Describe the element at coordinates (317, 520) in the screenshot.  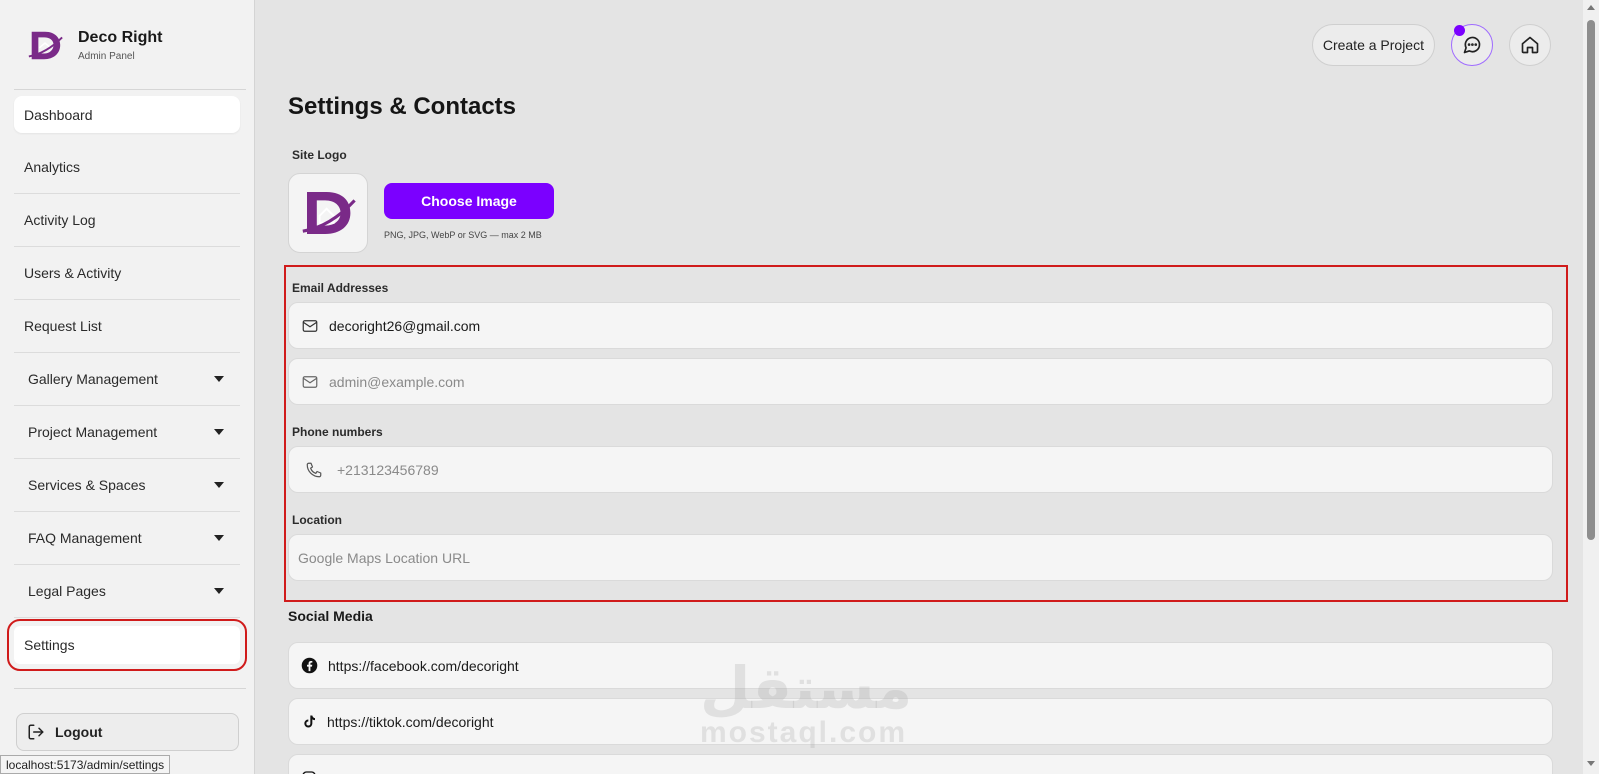
I see `location-label: Location` at that location.